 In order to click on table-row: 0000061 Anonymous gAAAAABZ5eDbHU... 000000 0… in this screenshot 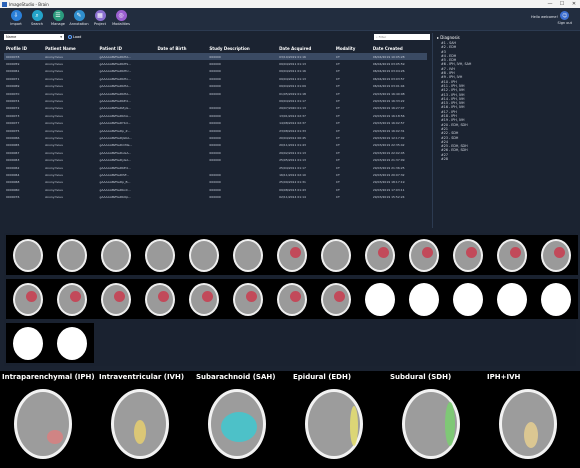, I will do `click(215, 71)`.